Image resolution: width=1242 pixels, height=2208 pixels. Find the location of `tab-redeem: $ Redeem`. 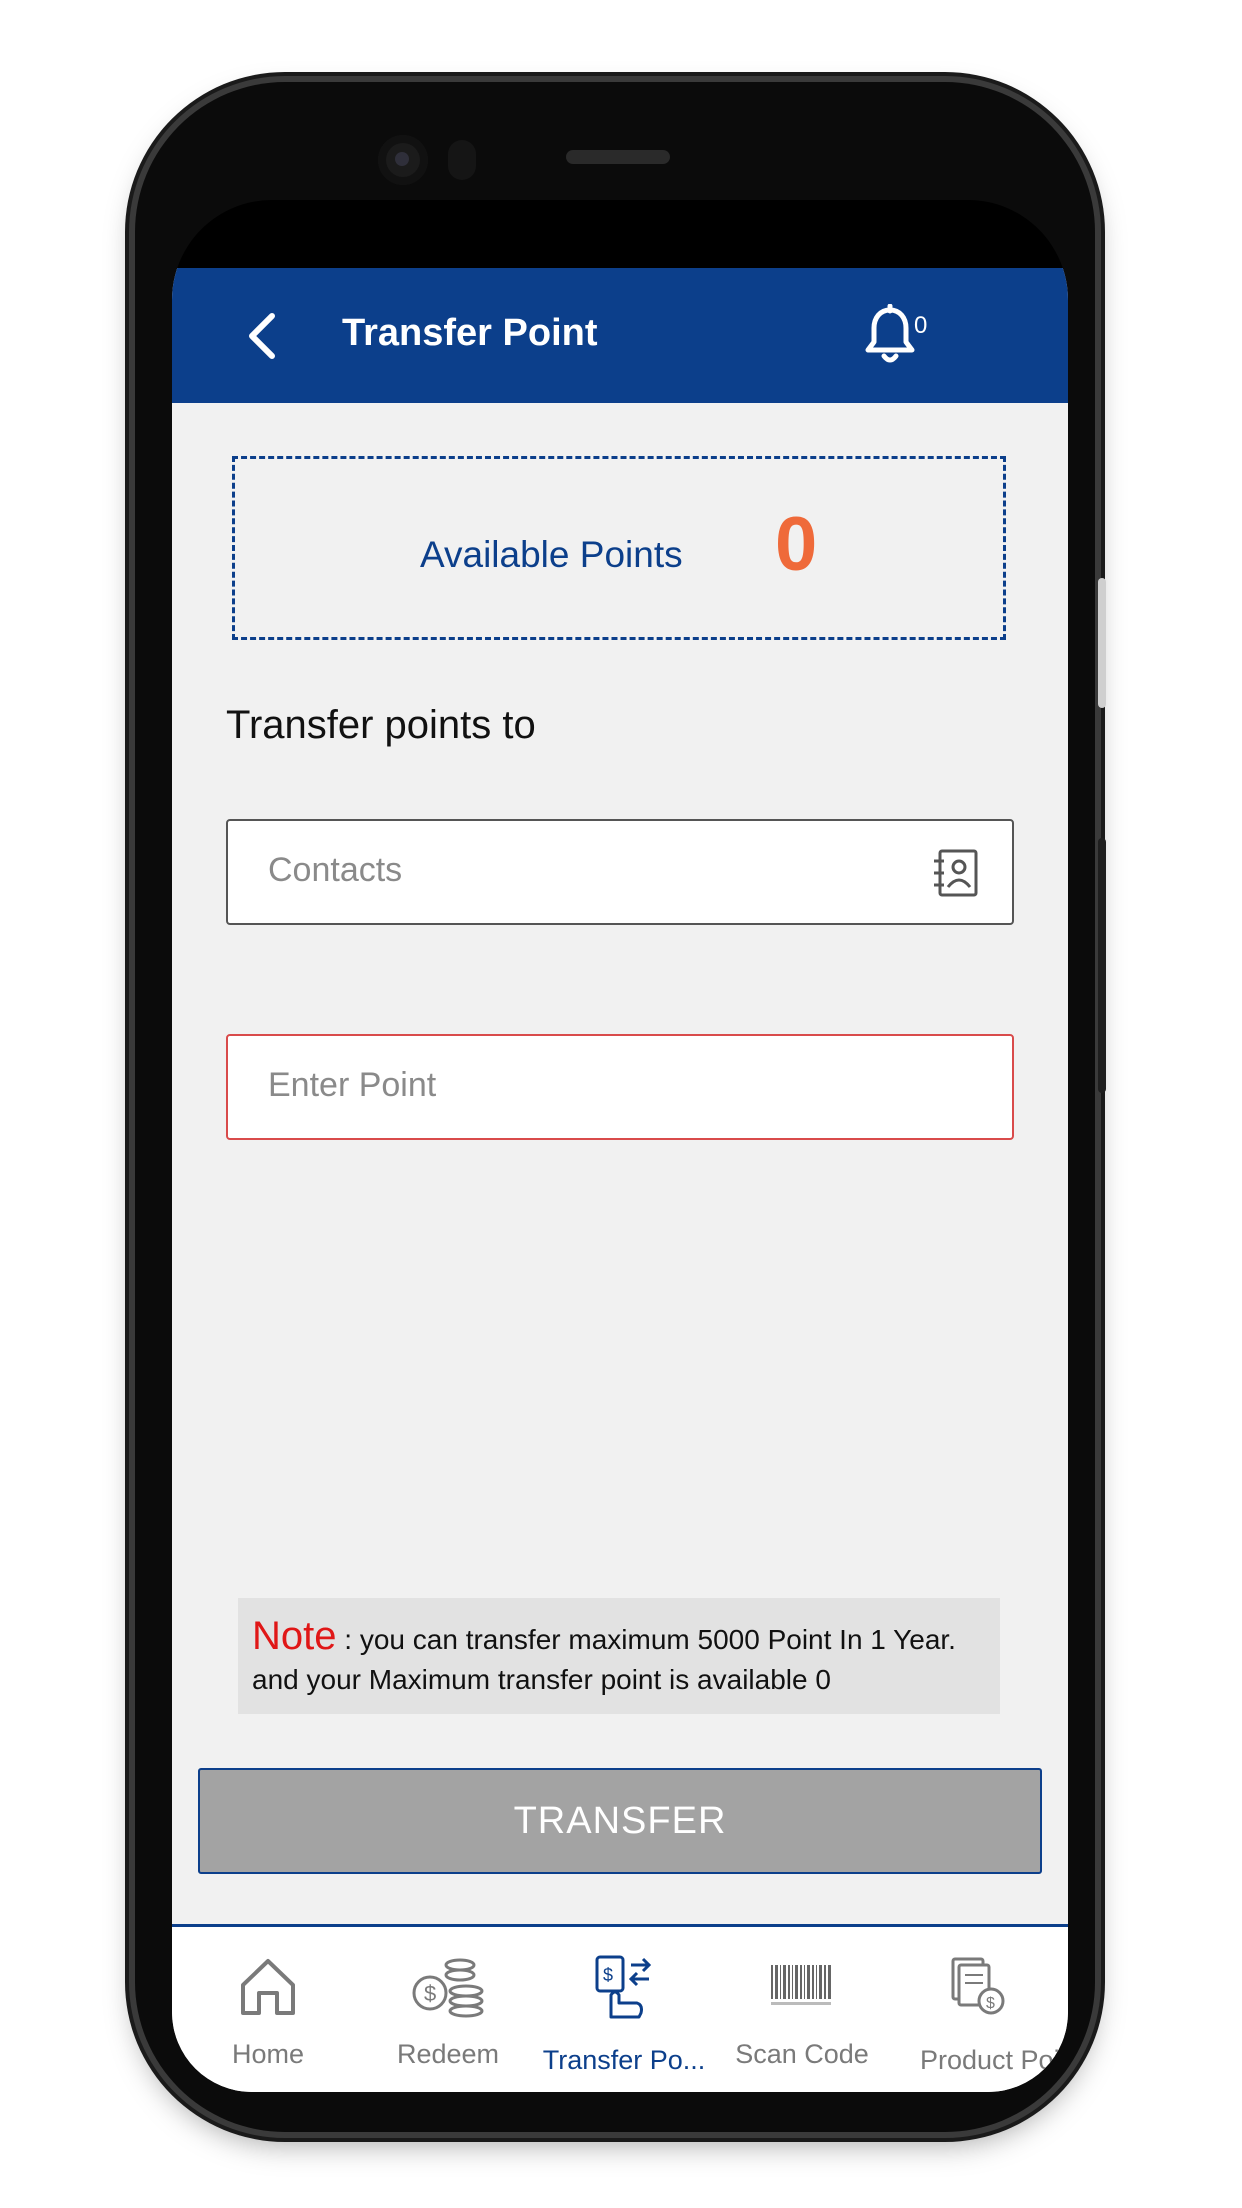

tab-redeem: $ Redeem is located at coordinates (448, 2009).